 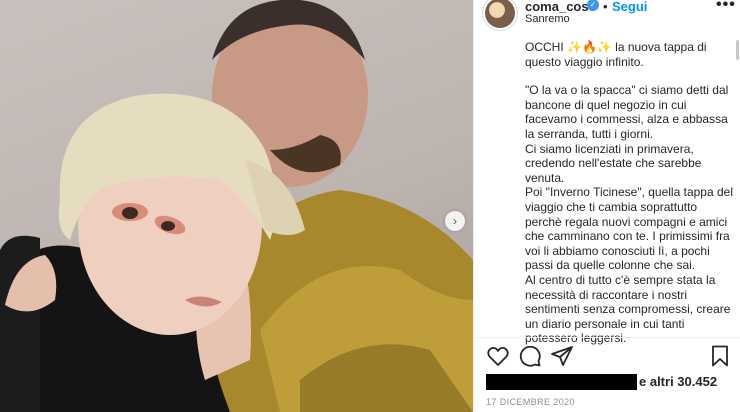 What do you see at coordinates (561, 382) in the screenshot?
I see `redacted-block` at bounding box center [561, 382].